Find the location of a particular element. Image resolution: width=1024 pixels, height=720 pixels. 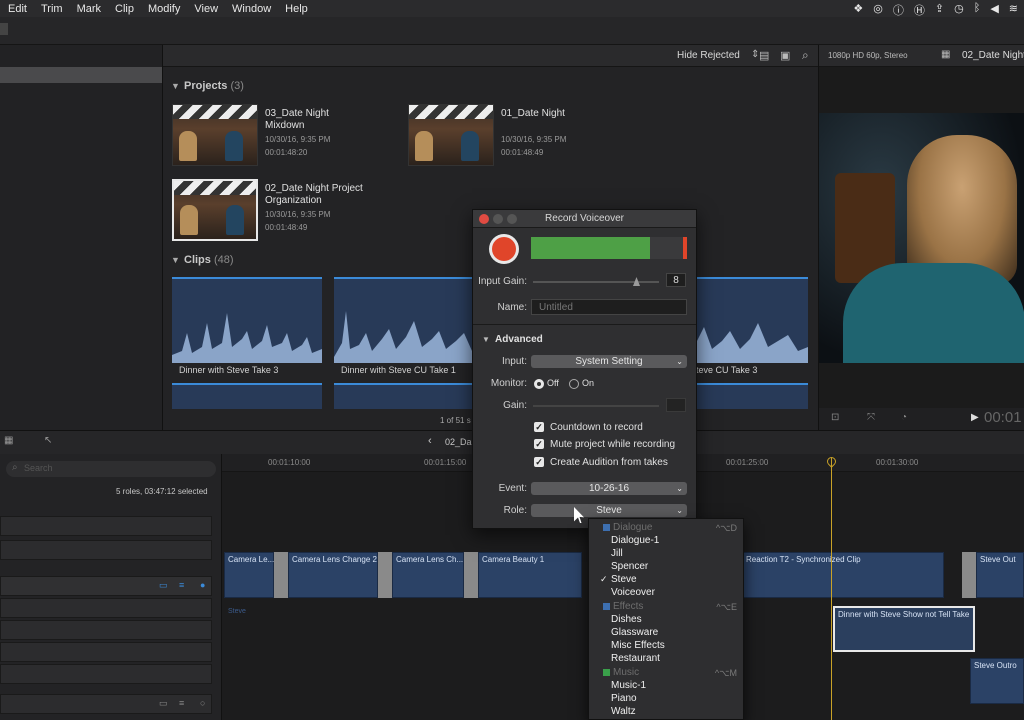

role-row: ▭ ≡ ● is located at coordinates (106, 586).